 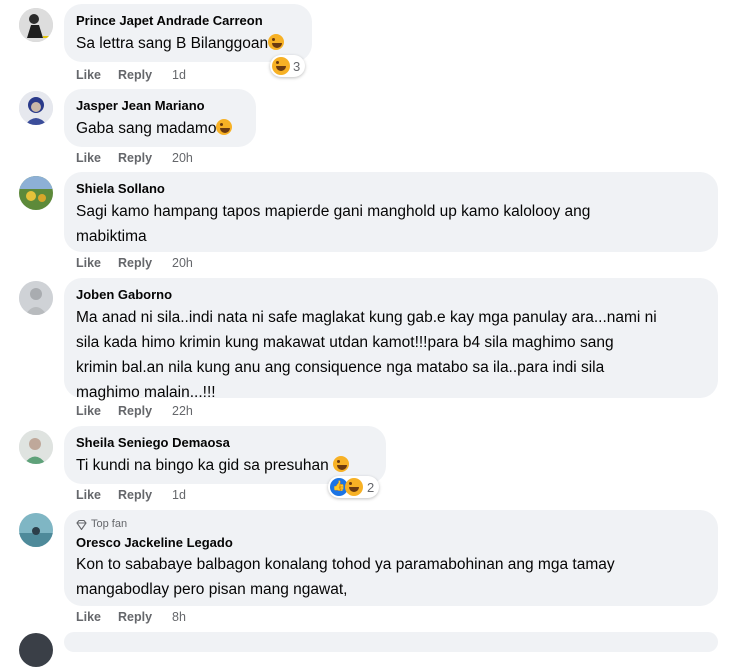 What do you see at coordinates (111, 236) in the screenshot?
I see `comment-text-line: mabiktima` at bounding box center [111, 236].